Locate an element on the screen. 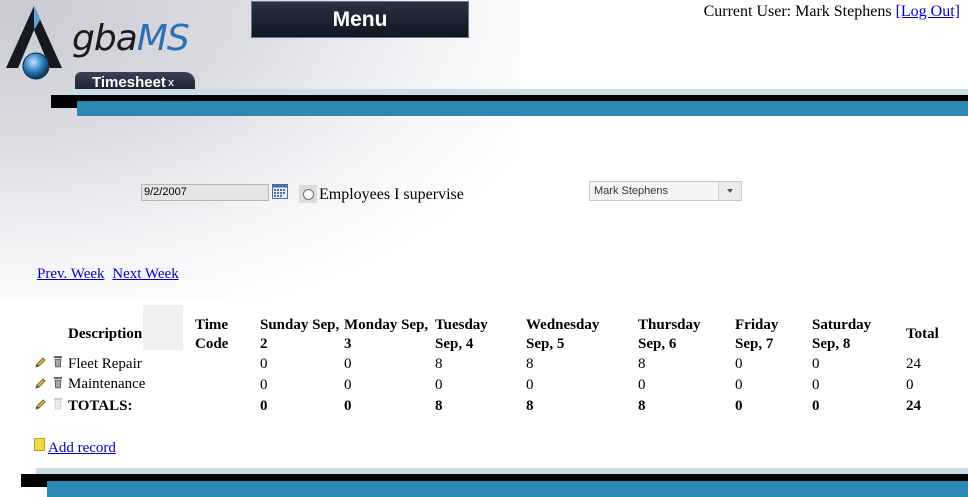  col-header-sunday-l1: Sunday Sep, is located at coordinates (300, 325).